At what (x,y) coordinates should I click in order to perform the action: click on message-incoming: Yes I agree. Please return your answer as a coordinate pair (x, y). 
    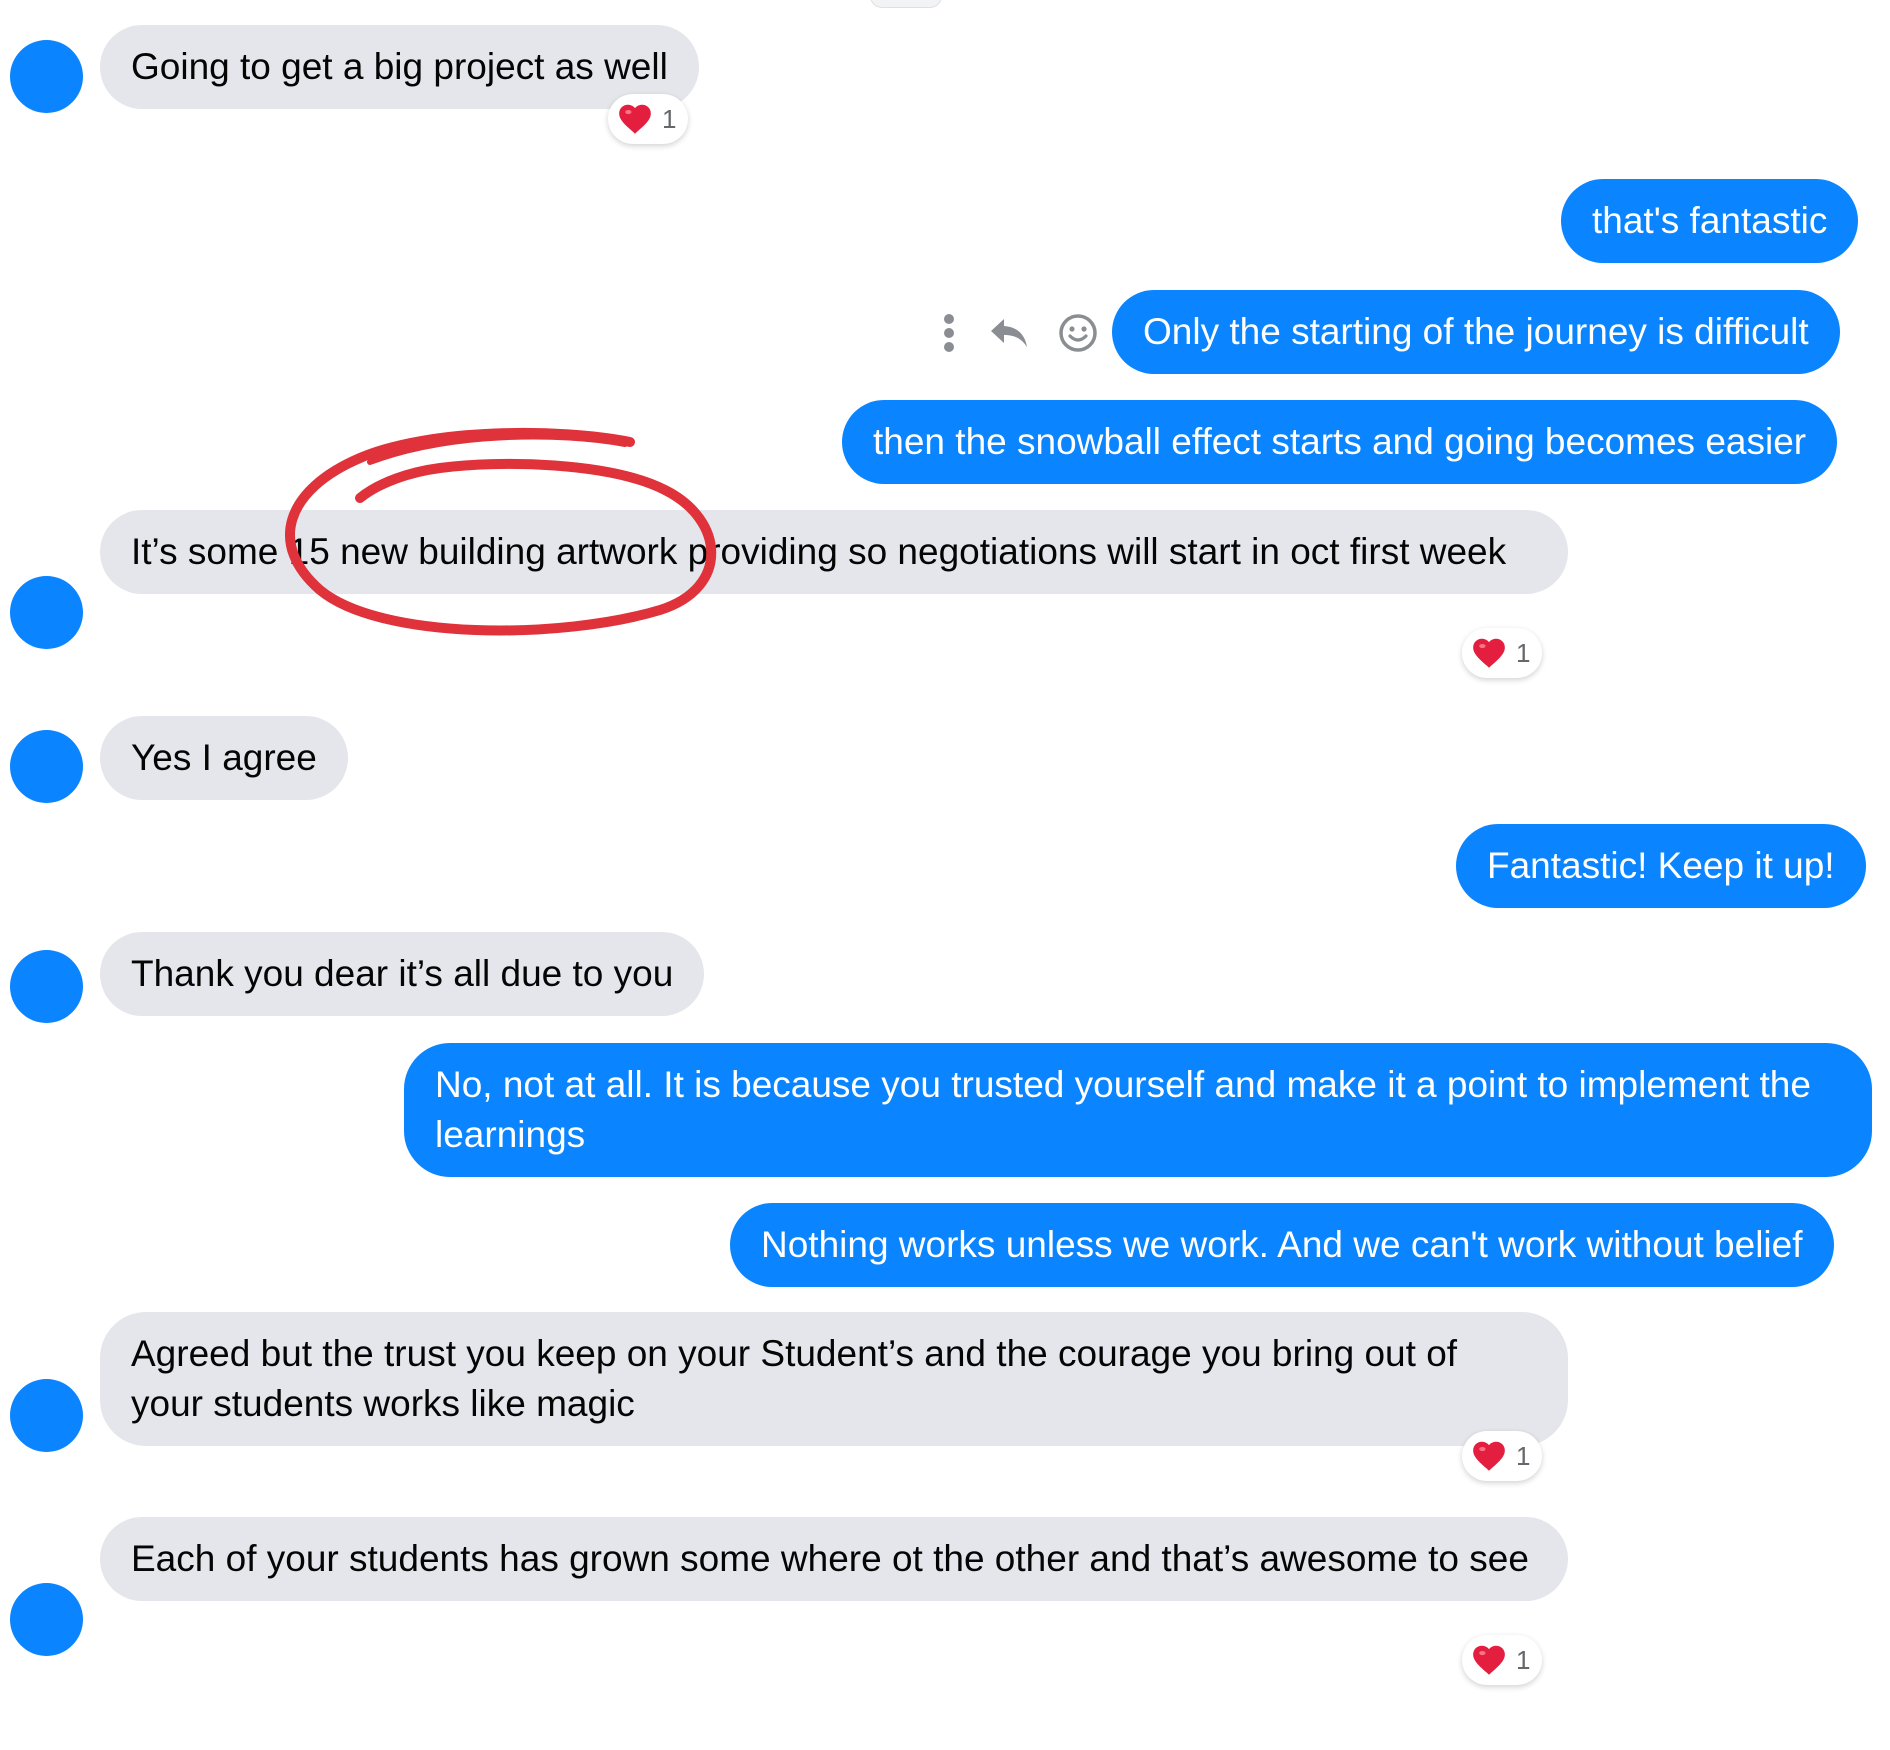
    Looking at the image, I should click on (224, 758).